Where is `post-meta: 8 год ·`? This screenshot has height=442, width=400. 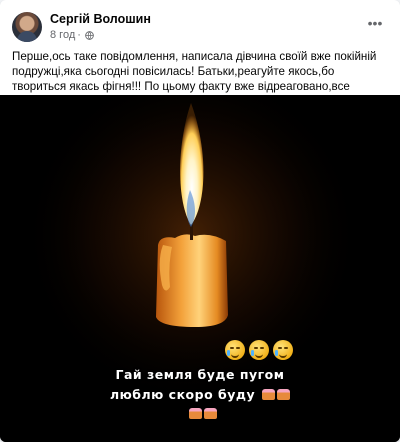
post-meta: 8 год · is located at coordinates (72, 35).